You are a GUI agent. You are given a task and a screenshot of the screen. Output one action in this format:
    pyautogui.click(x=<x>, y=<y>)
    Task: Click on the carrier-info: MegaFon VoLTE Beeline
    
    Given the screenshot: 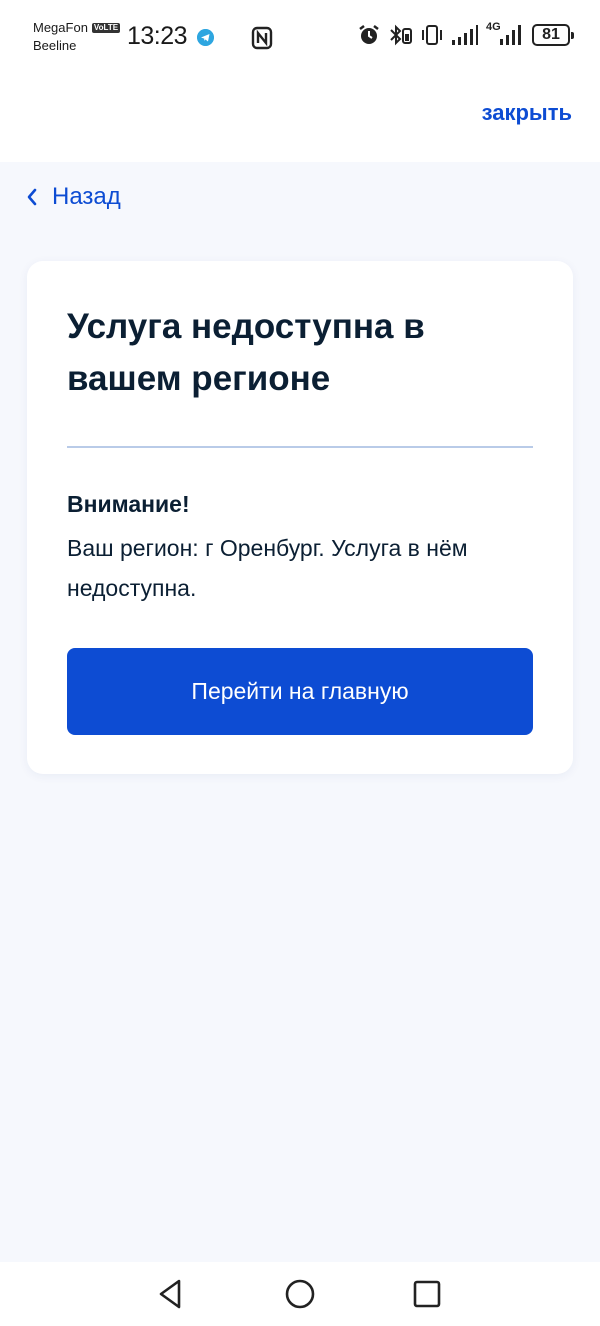 What is the action you would take?
    pyautogui.click(x=77, y=37)
    